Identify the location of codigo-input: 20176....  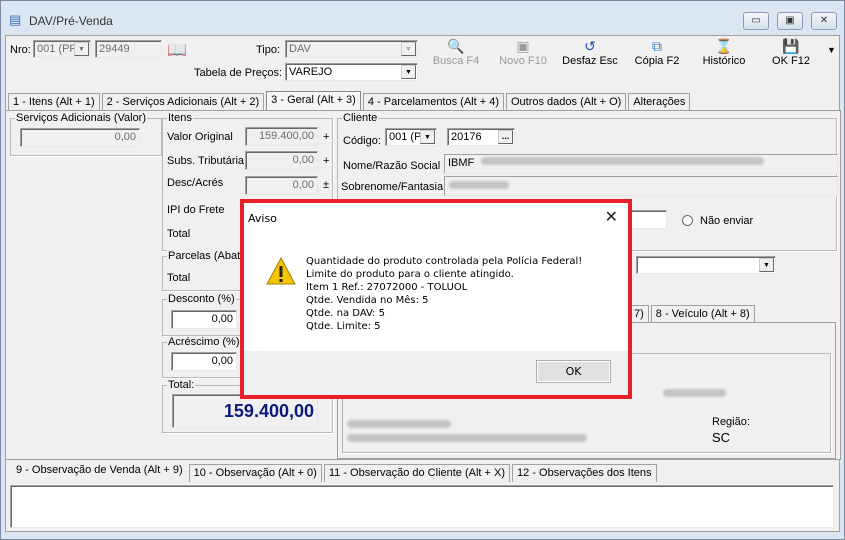
(481, 137).